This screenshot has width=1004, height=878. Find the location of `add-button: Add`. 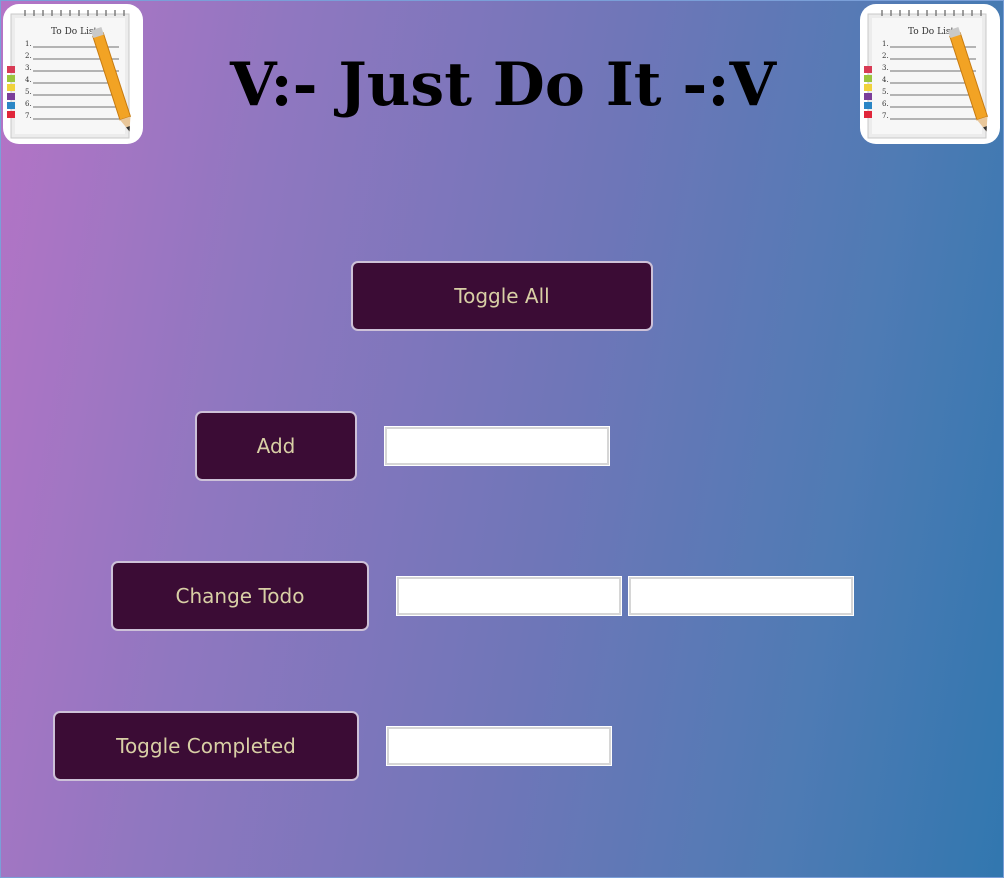

add-button: Add is located at coordinates (276, 446).